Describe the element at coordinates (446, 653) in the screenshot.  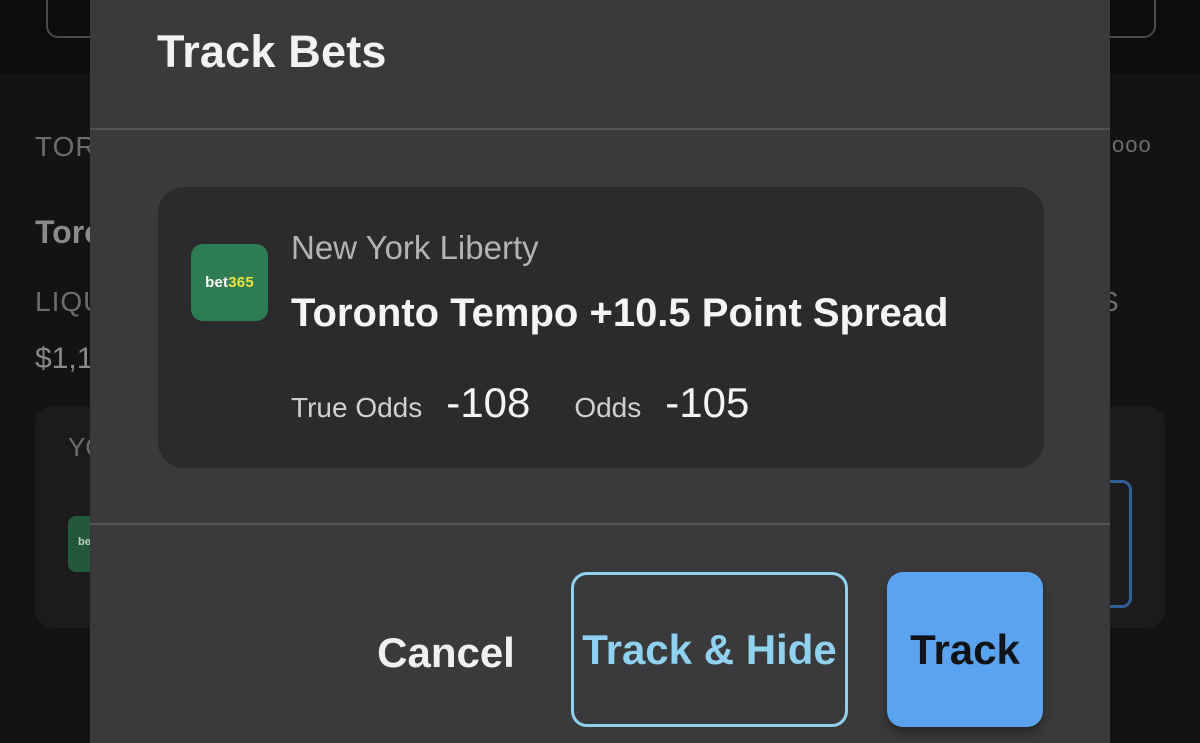
I see `cancel-button: Cancel` at that location.